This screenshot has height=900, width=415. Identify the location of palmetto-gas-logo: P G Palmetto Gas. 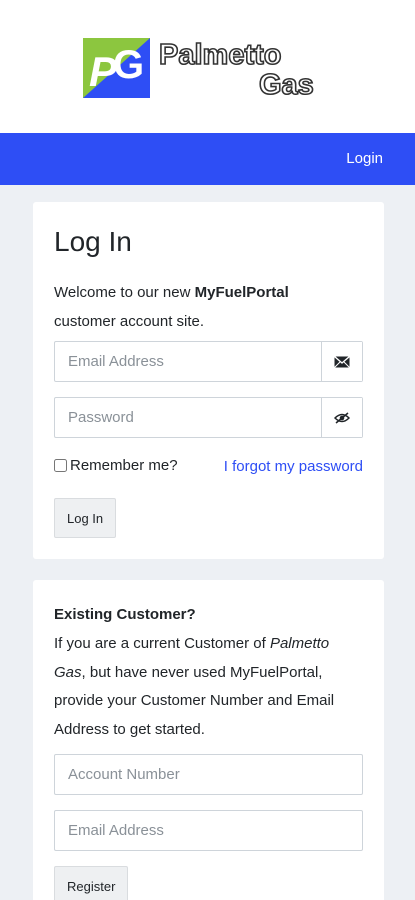
(209, 69).